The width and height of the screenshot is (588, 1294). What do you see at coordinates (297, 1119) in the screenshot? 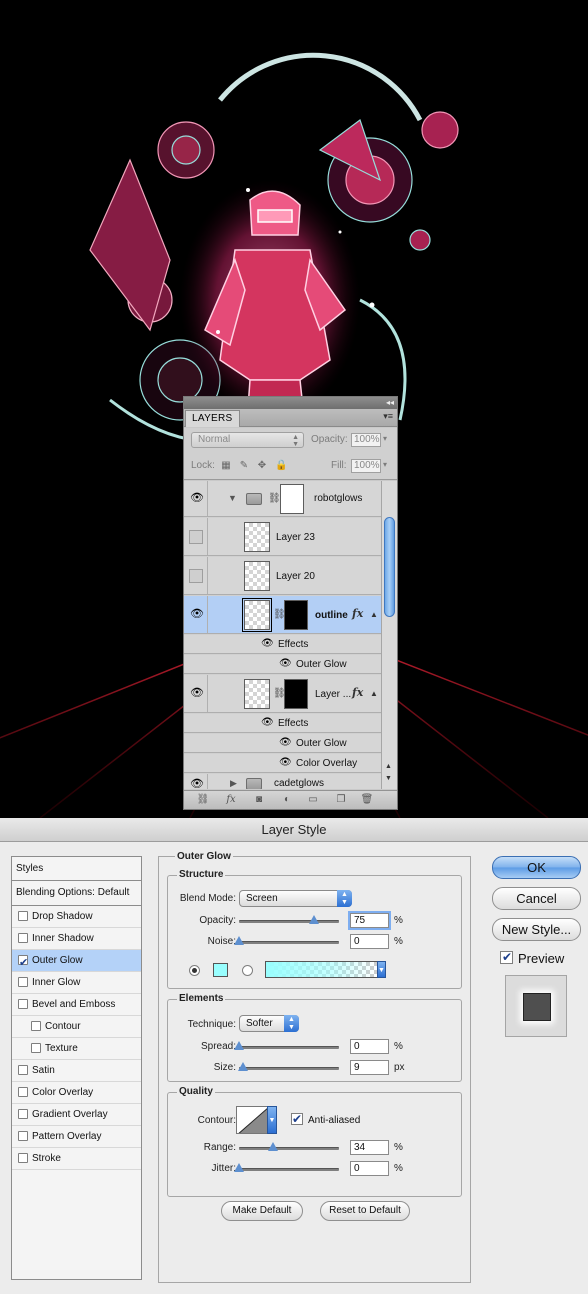
I see `anti-aliased-checkbox` at bounding box center [297, 1119].